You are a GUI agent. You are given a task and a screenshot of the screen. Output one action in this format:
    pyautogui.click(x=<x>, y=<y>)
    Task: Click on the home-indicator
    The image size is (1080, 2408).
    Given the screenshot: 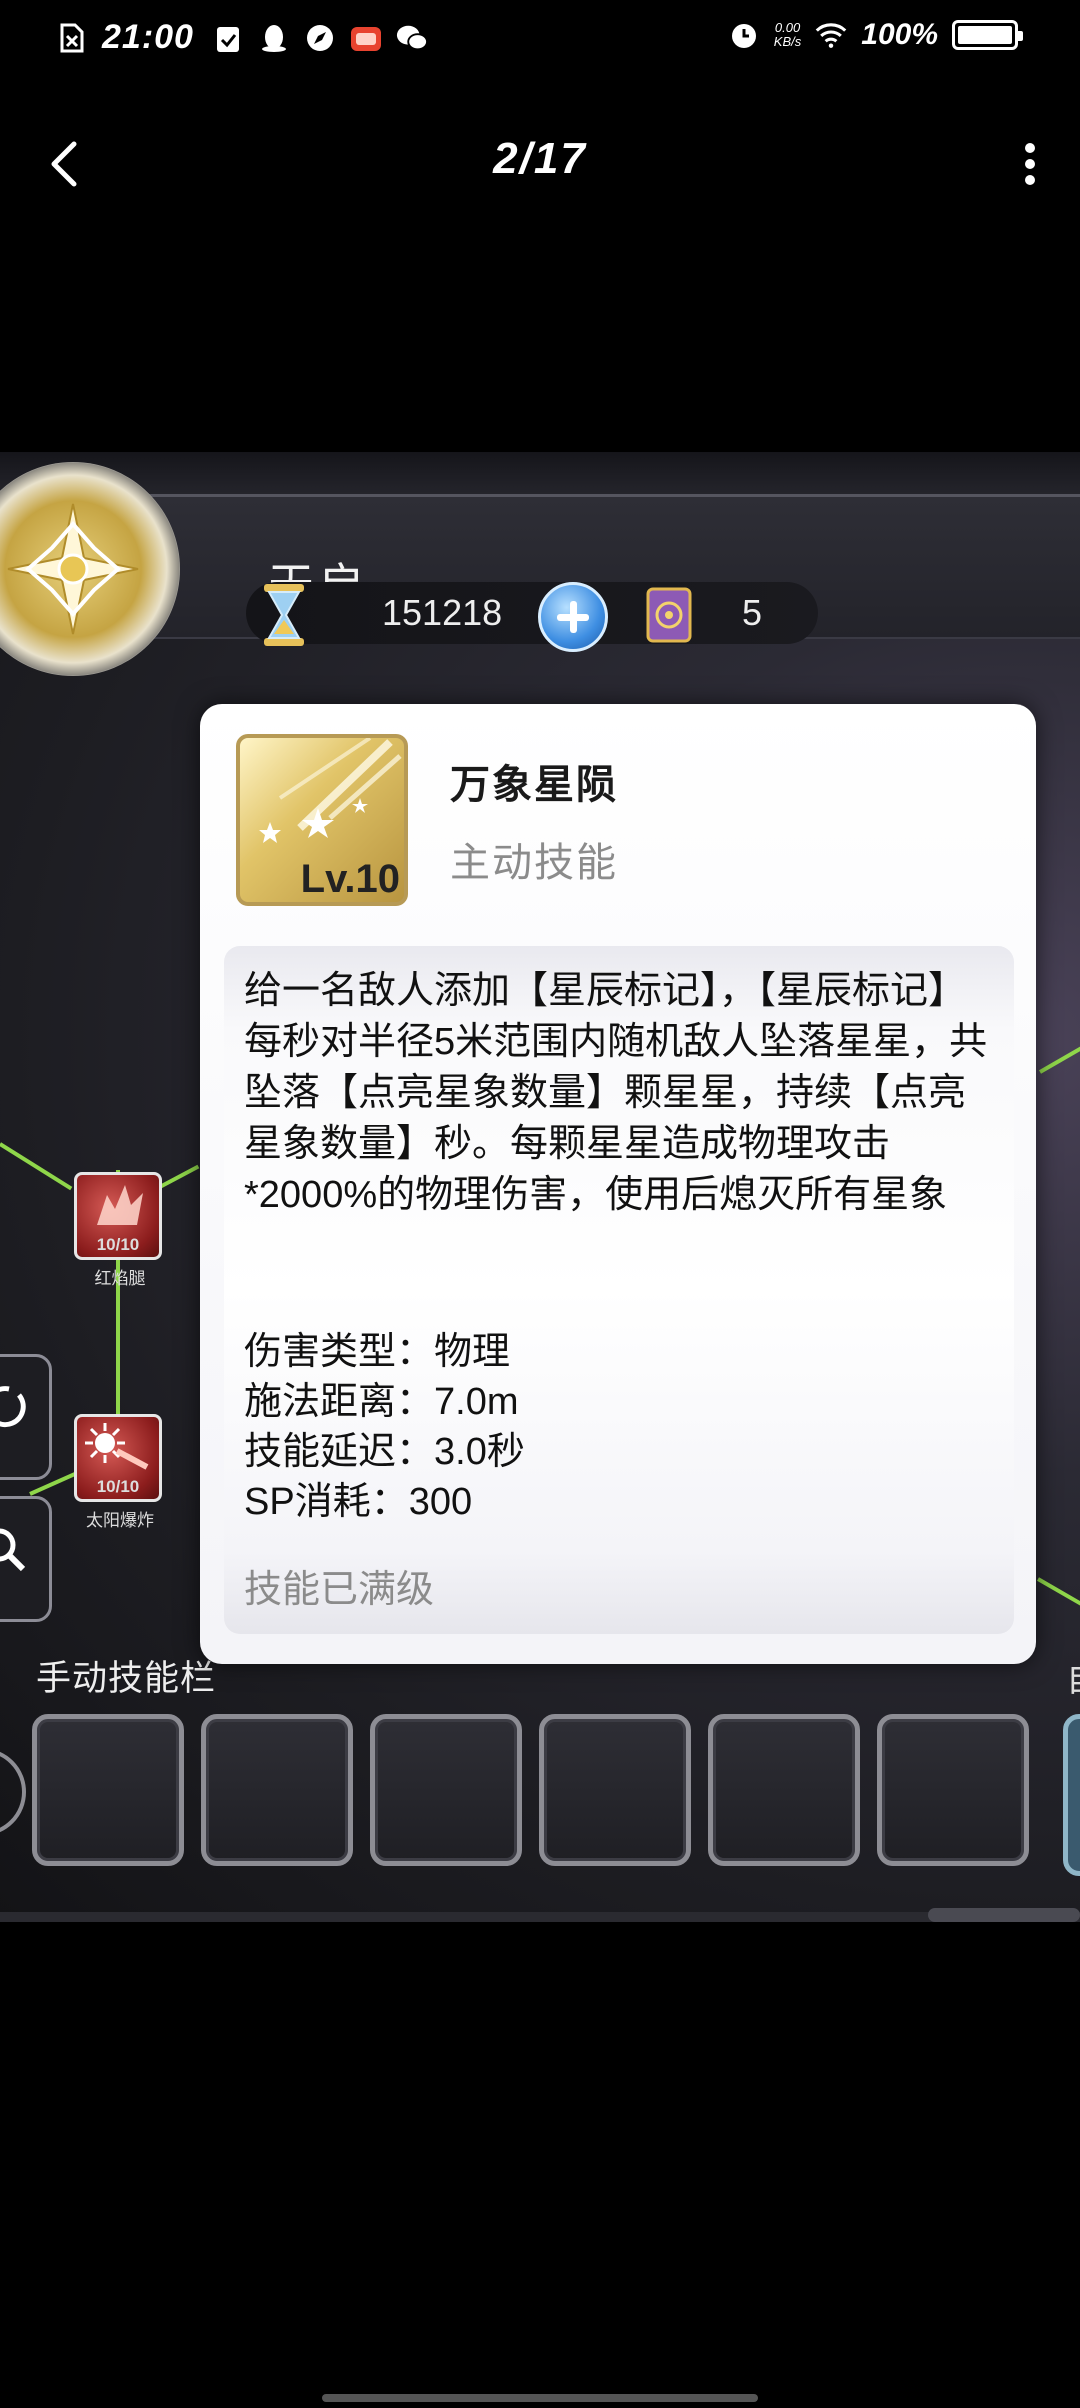 What is the action you would take?
    pyautogui.click(x=540, y=2398)
    